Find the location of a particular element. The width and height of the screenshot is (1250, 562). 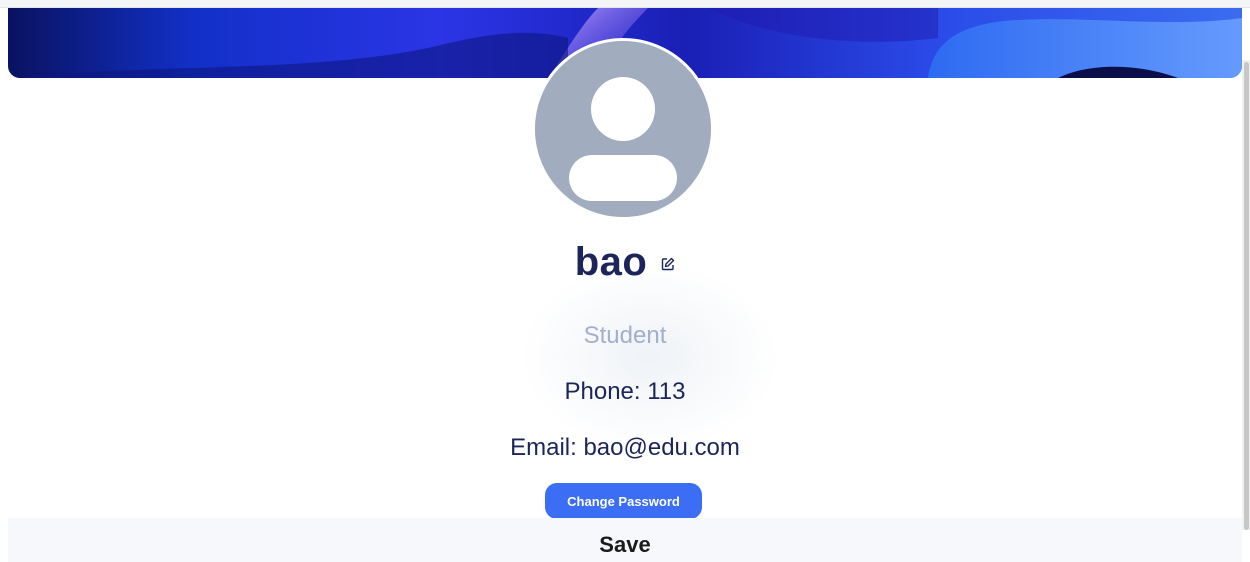

save-button: Save is located at coordinates (625, 545).